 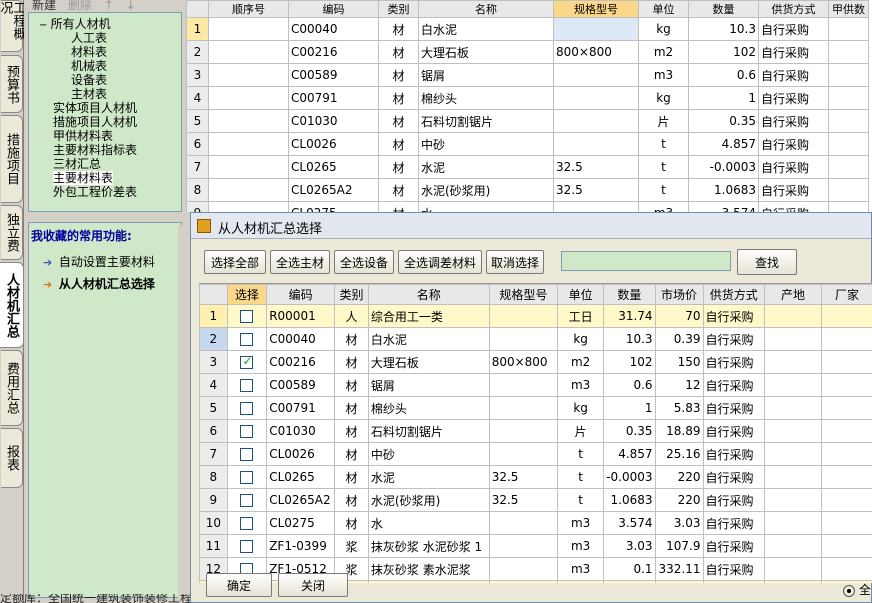 What do you see at coordinates (333, 206) in the screenshot?
I see `table-cell: CL0275` at bounding box center [333, 206].